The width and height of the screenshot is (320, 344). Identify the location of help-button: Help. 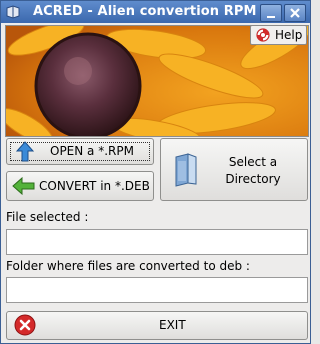
(278, 35).